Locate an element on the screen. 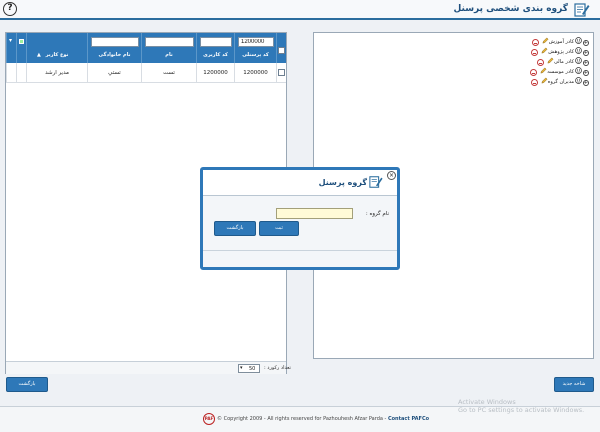 The image size is (600, 432). col-user-type: نوع کاربر ▲ is located at coordinates (56, 48).